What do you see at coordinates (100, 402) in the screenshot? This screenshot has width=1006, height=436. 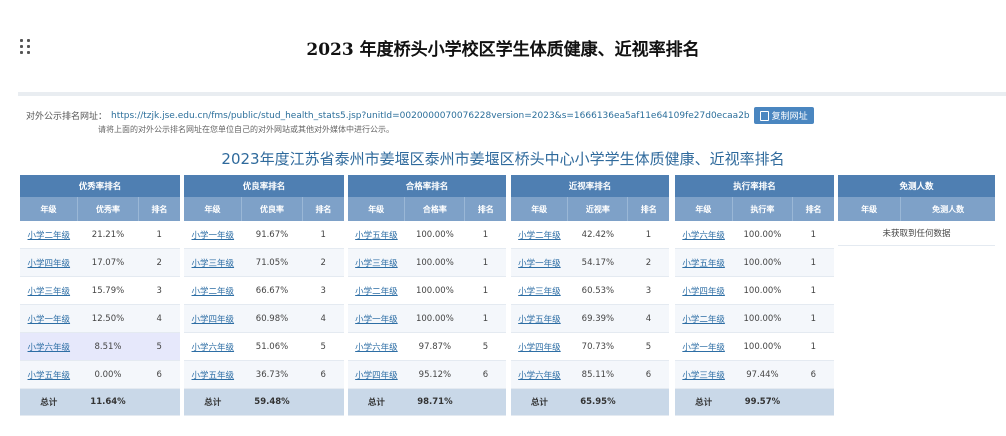 I see `total-row: 总计 11.64%` at bounding box center [100, 402].